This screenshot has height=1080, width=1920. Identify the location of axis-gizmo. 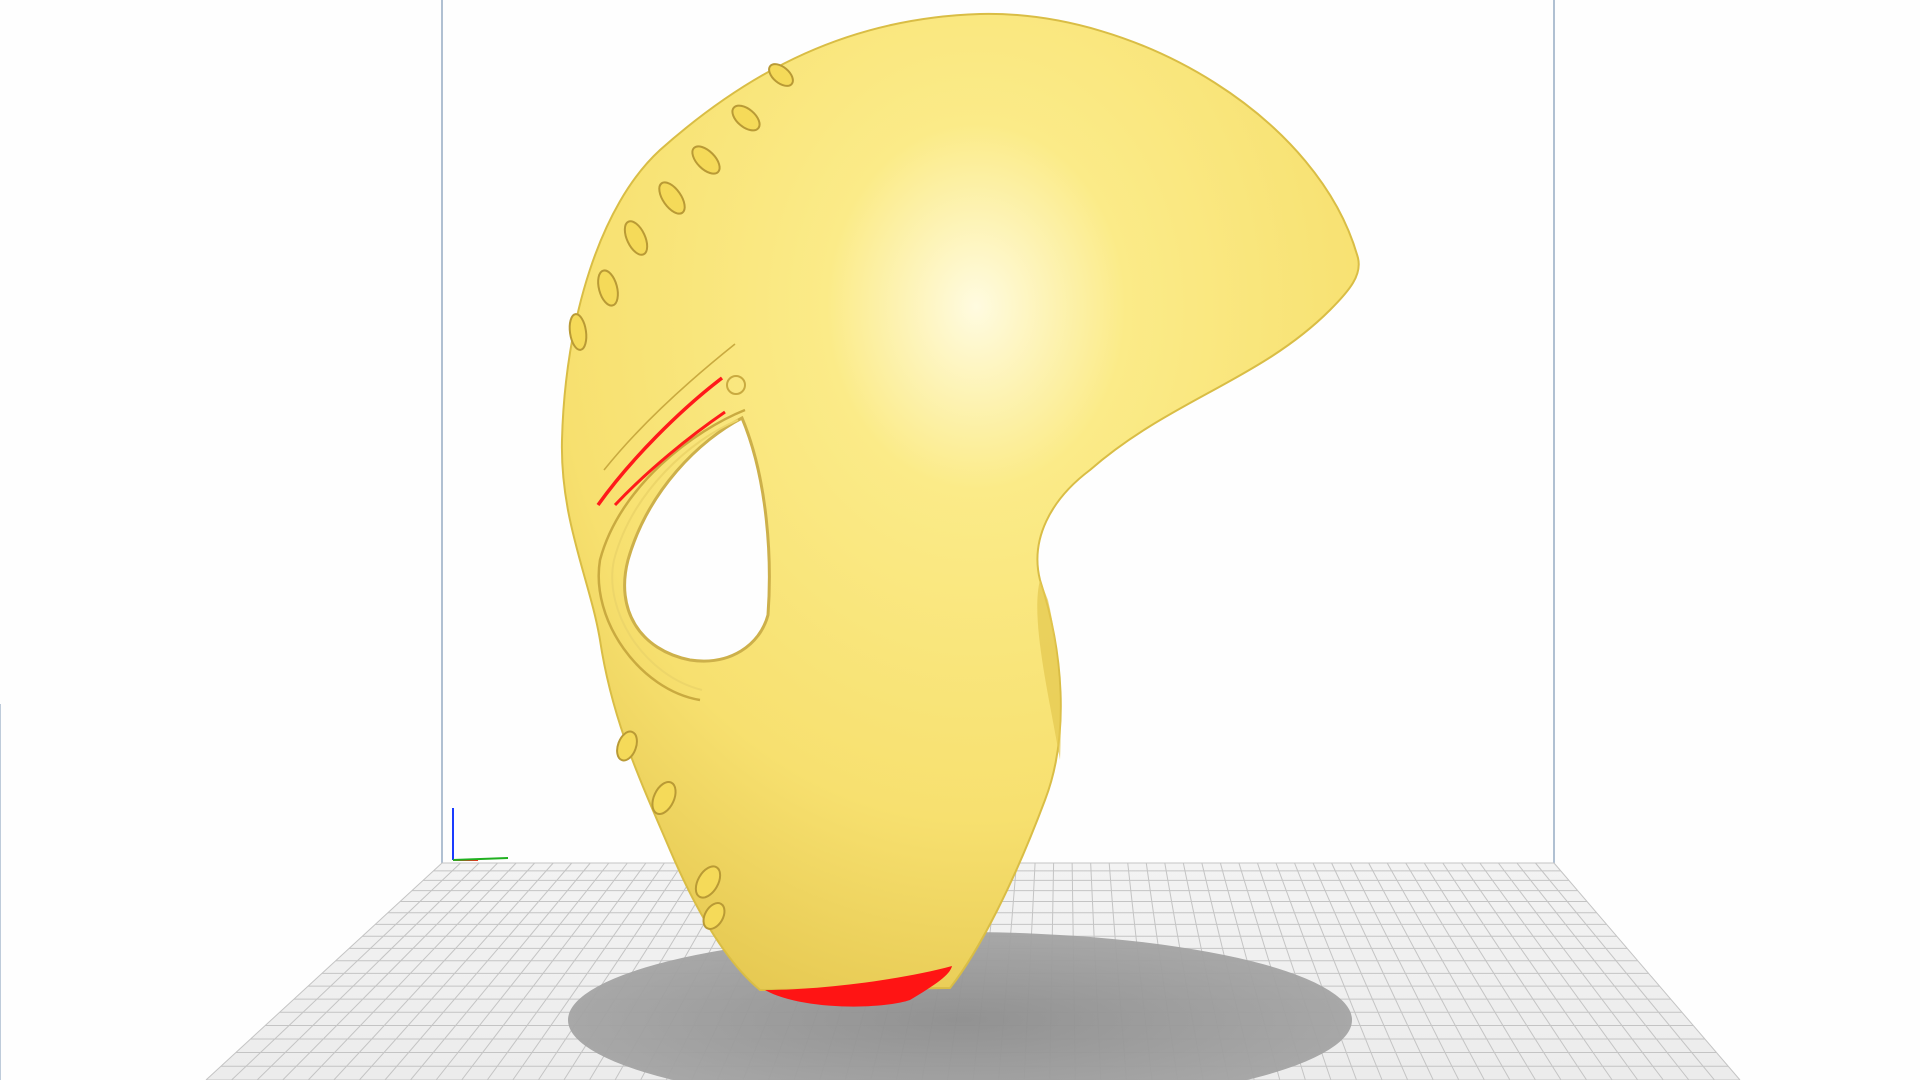
(480, 834).